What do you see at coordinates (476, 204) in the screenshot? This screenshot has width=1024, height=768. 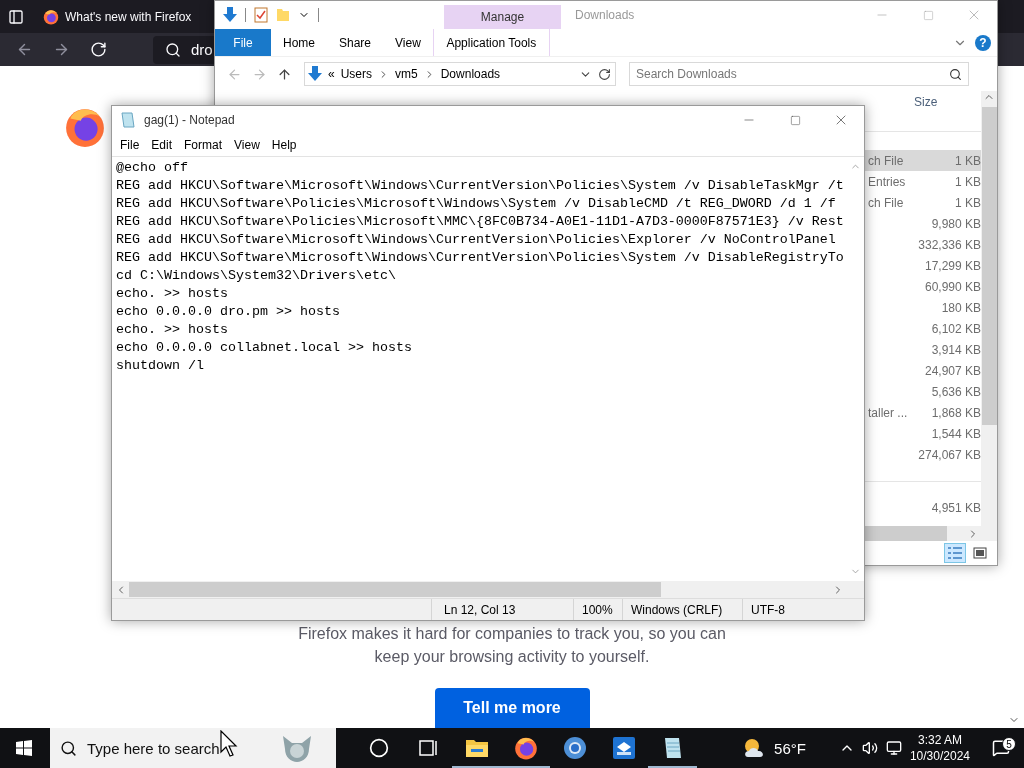 I see `code-line: REG add HKCU\Software\Policies\Microsoft\Windows\System /v DisableCMD /t REG_DWORD /d 1 /f` at bounding box center [476, 204].